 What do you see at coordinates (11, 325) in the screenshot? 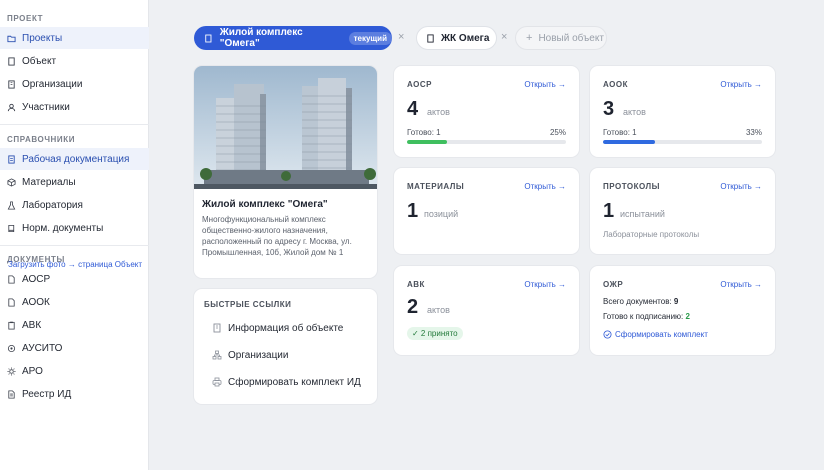
I see `clipboard-icon` at bounding box center [11, 325].